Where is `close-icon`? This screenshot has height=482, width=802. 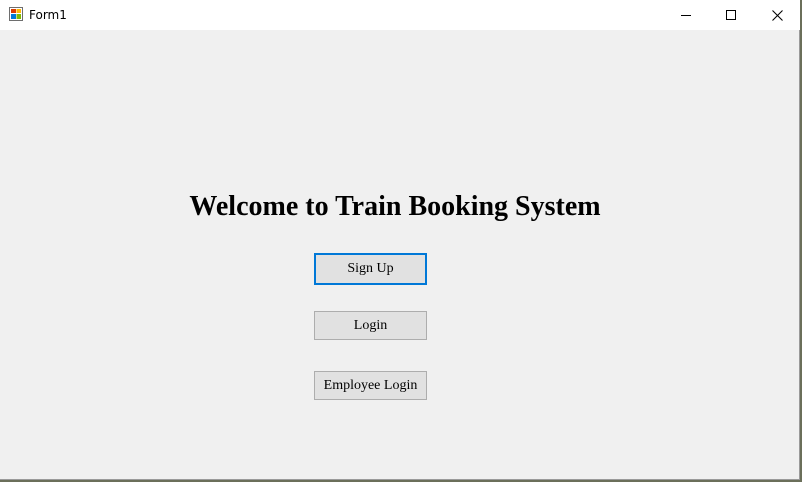
close-icon is located at coordinates (777, 15).